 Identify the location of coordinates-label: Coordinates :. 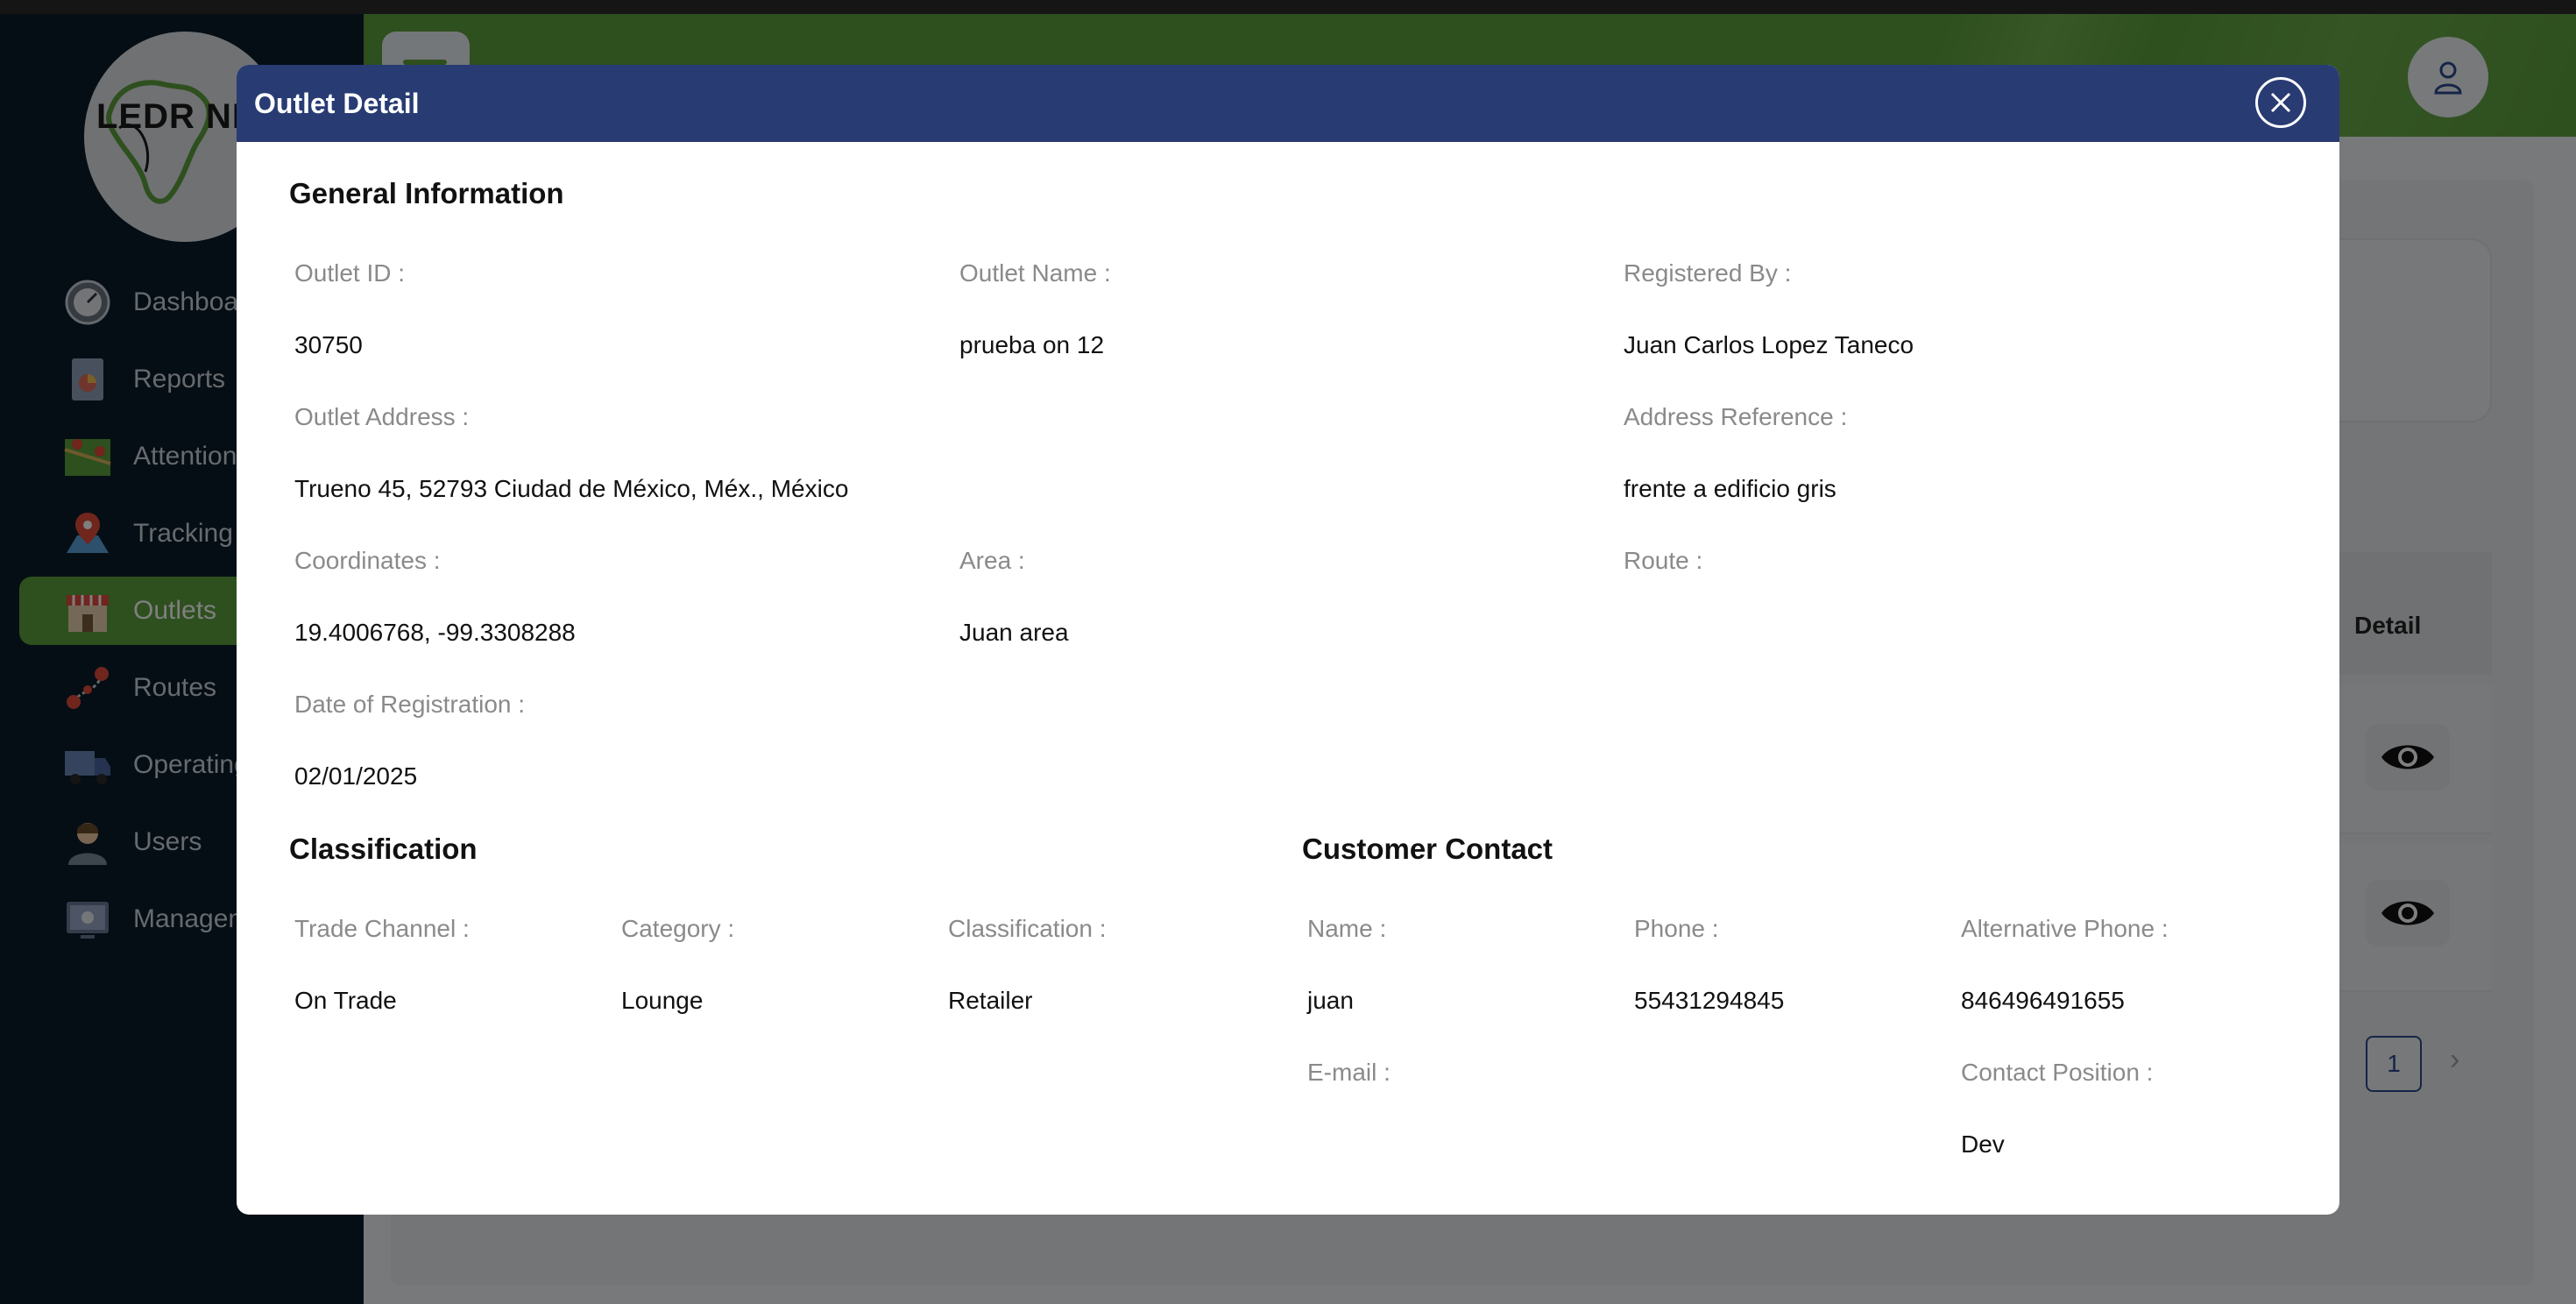
(367, 561).